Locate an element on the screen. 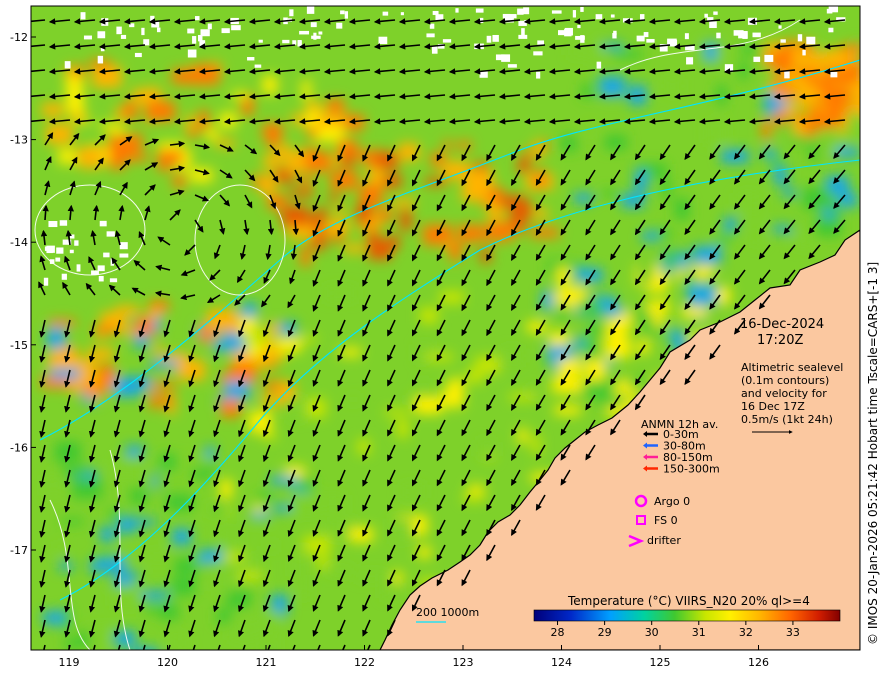 The width and height of the screenshot is (880, 680). x-tick-label: 120 is located at coordinates (167, 662).